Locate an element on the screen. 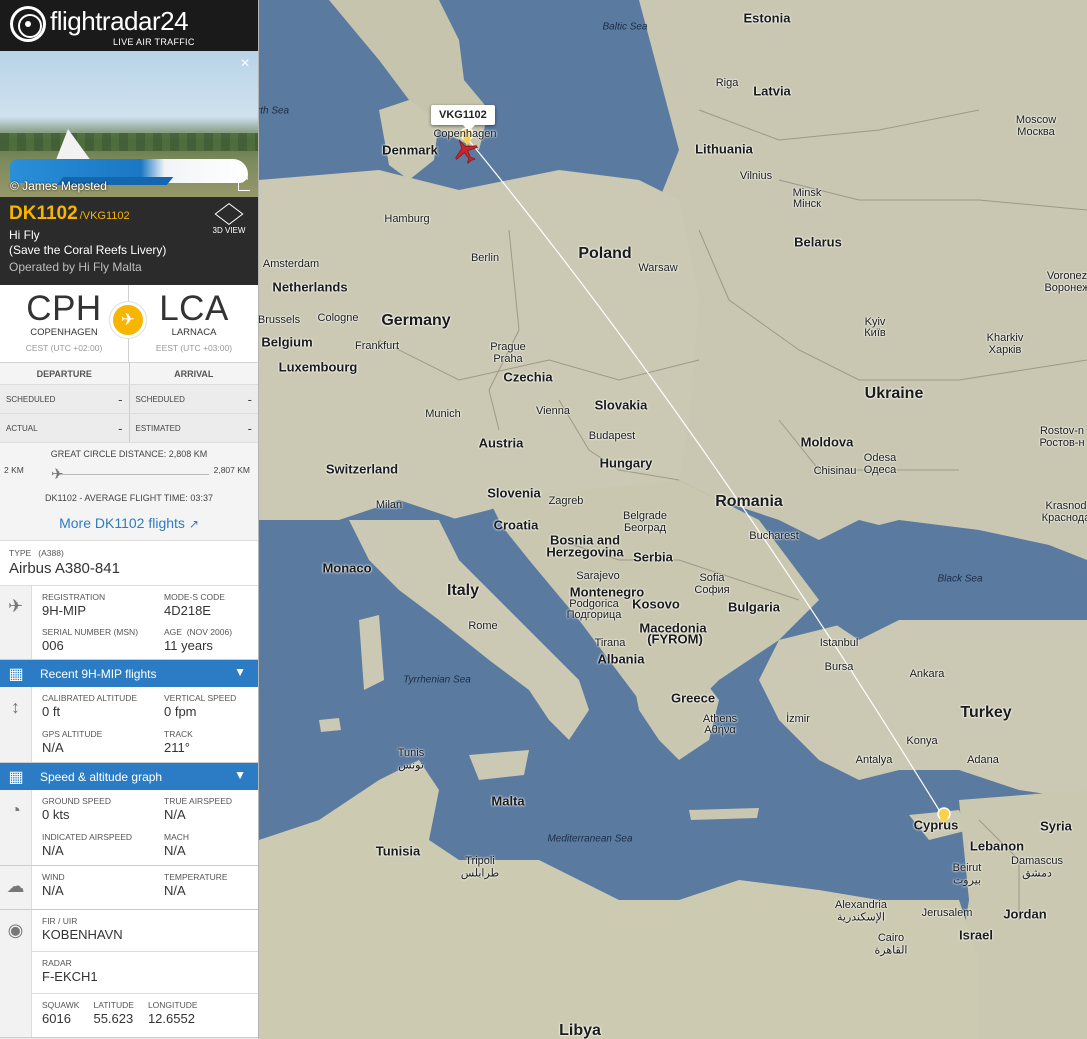  map-label-fyrom: (FYROM) is located at coordinates (675, 639).